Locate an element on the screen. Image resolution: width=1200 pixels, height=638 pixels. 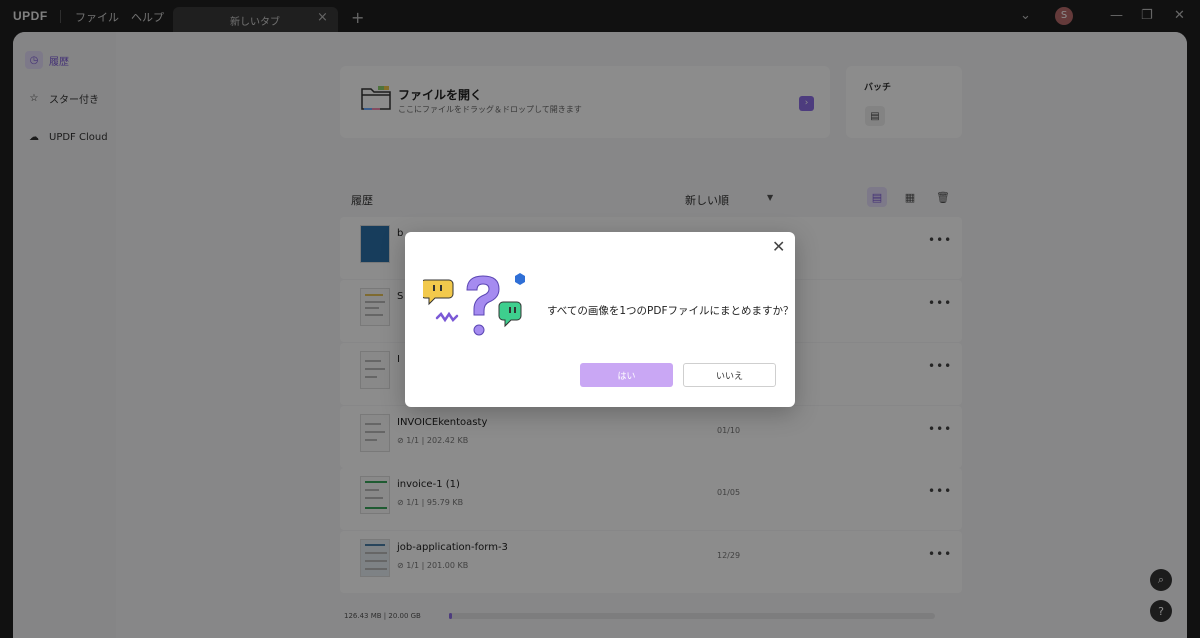
dialog-message: すべての画像を1つのPDFファイルにまとめますか？ is located at coordinates (670, 311).